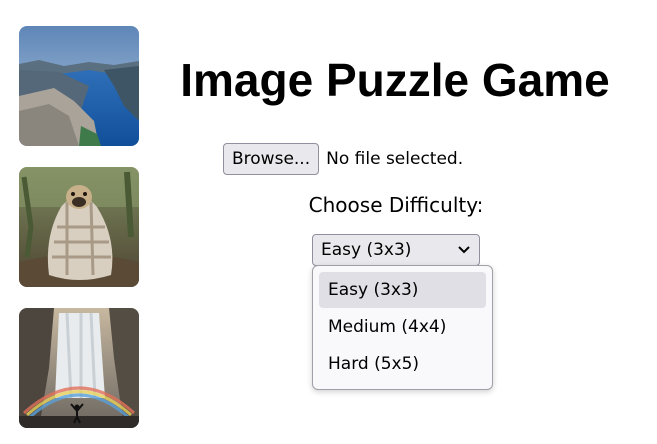 The height and width of the screenshot is (444, 657). I want to click on option-easy: Easy (3x3), so click(402, 290).